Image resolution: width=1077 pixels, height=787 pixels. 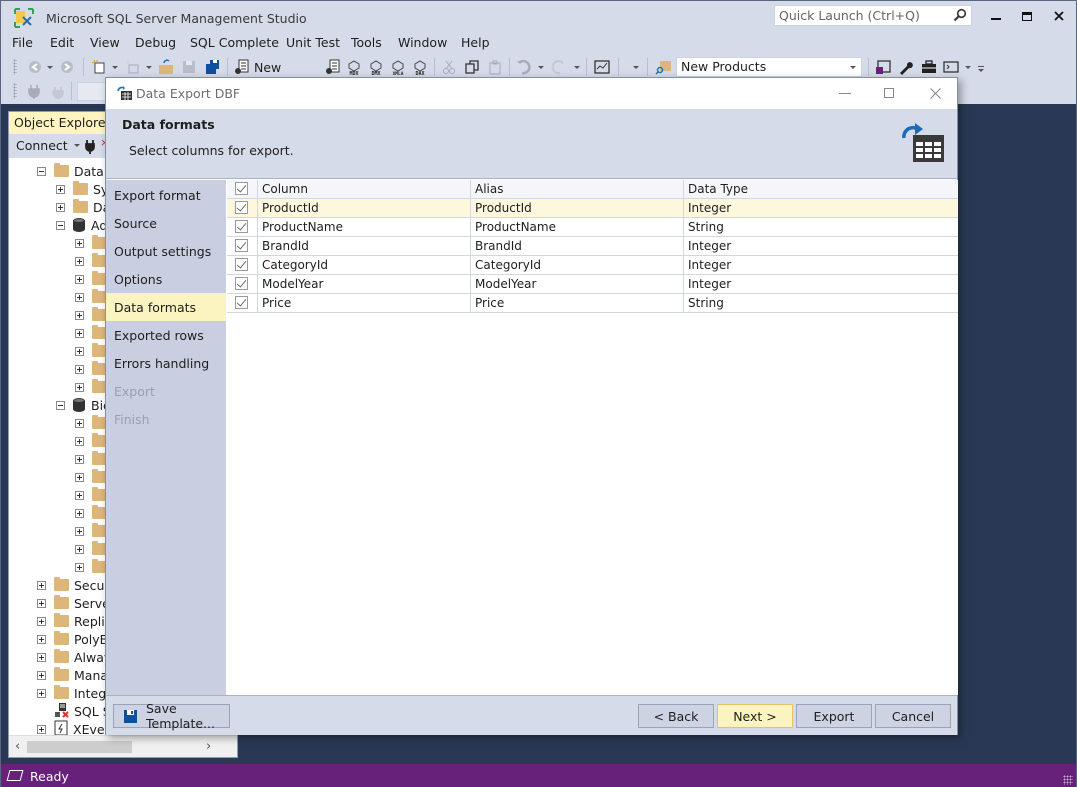 What do you see at coordinates (755, 716) in the screenshot?
I see `next-button: Next >` at bounding box center [755, 716].